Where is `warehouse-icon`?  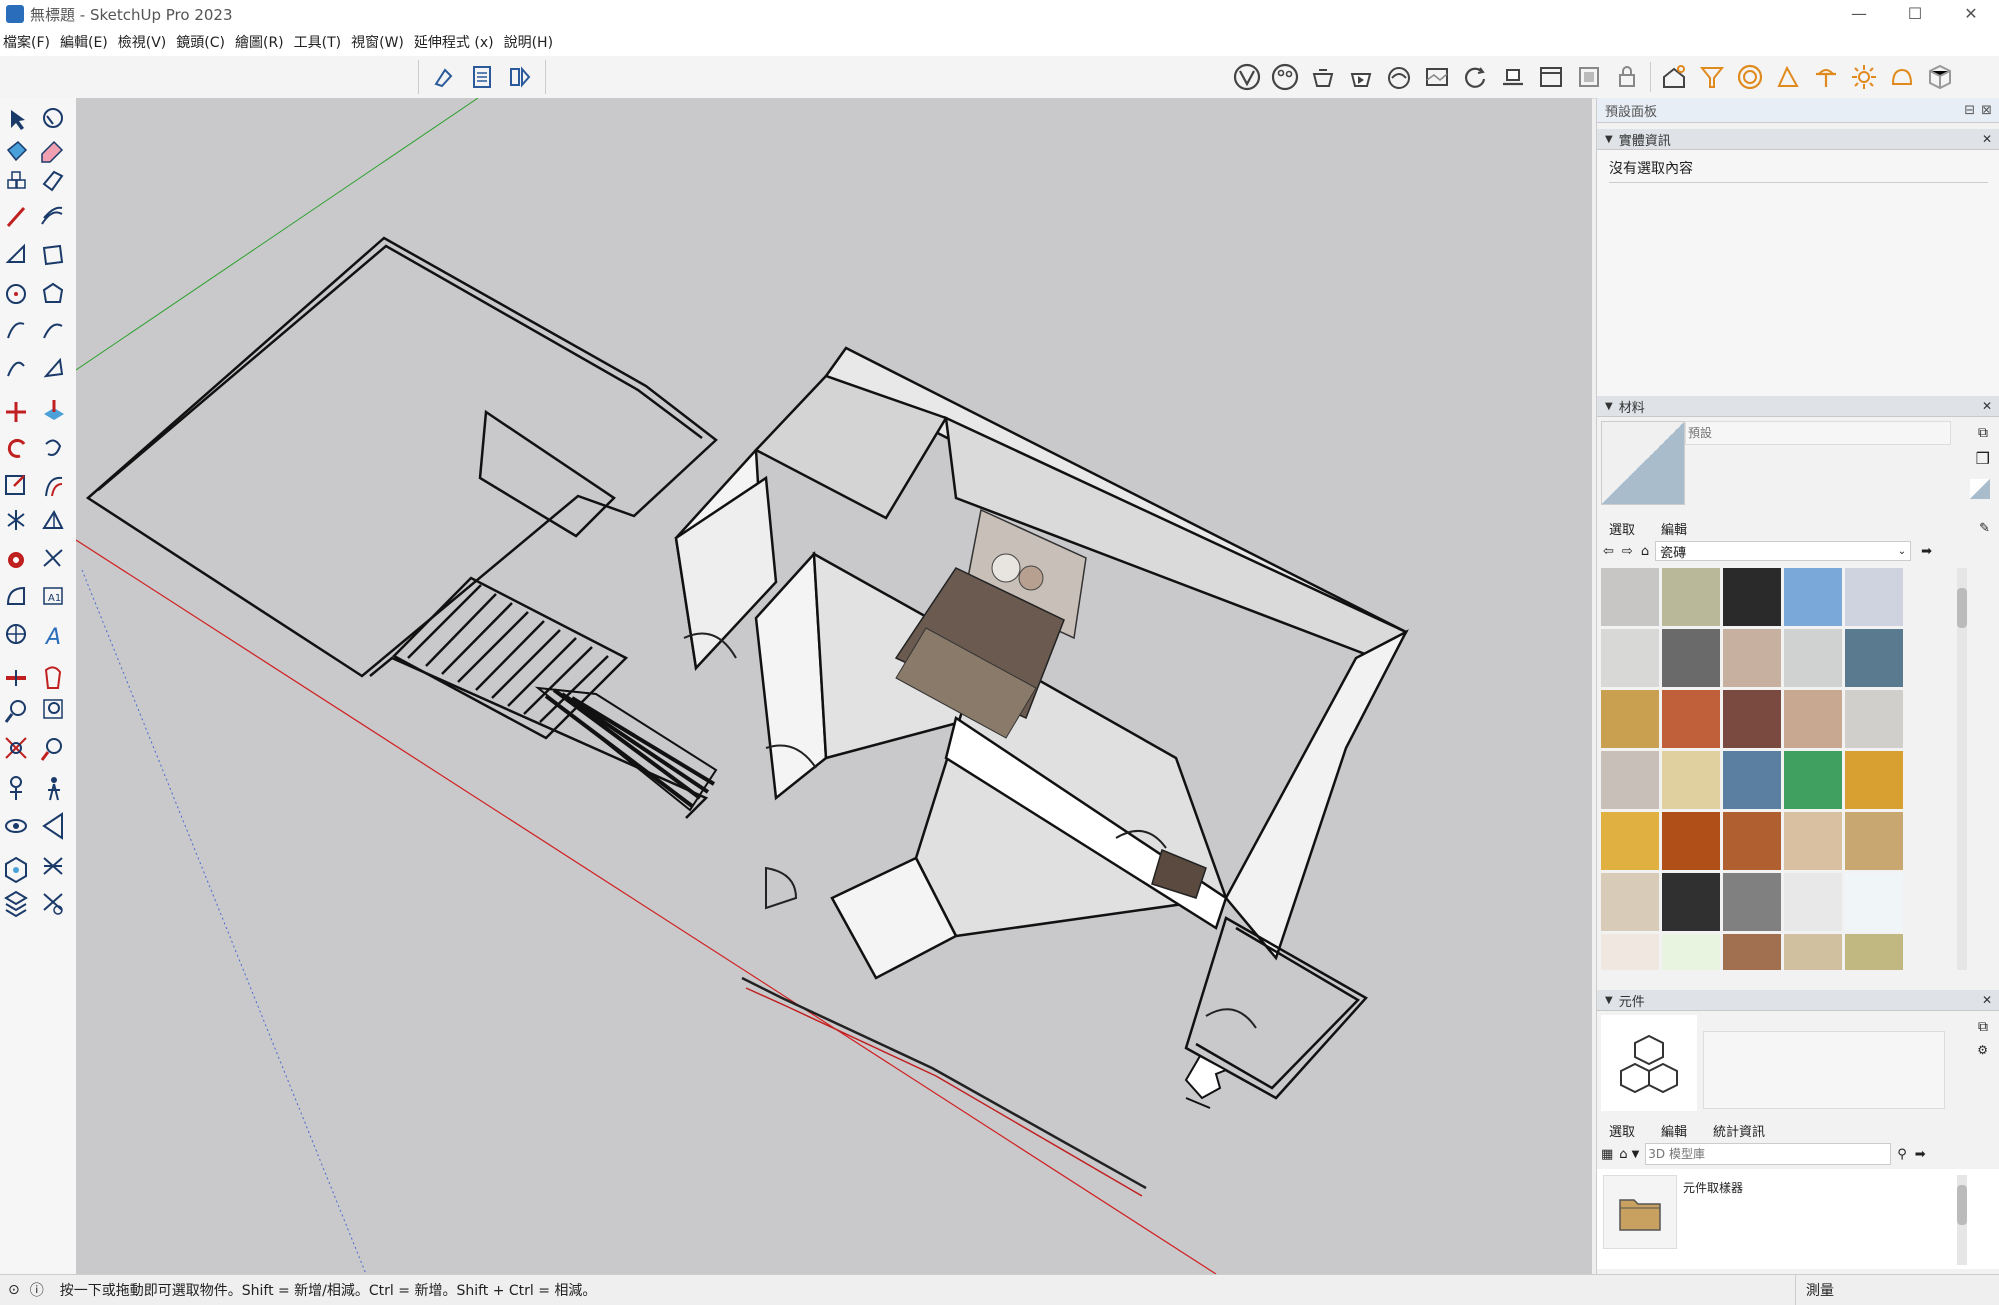
warehouse-icon is located at coordinates (53, 866).